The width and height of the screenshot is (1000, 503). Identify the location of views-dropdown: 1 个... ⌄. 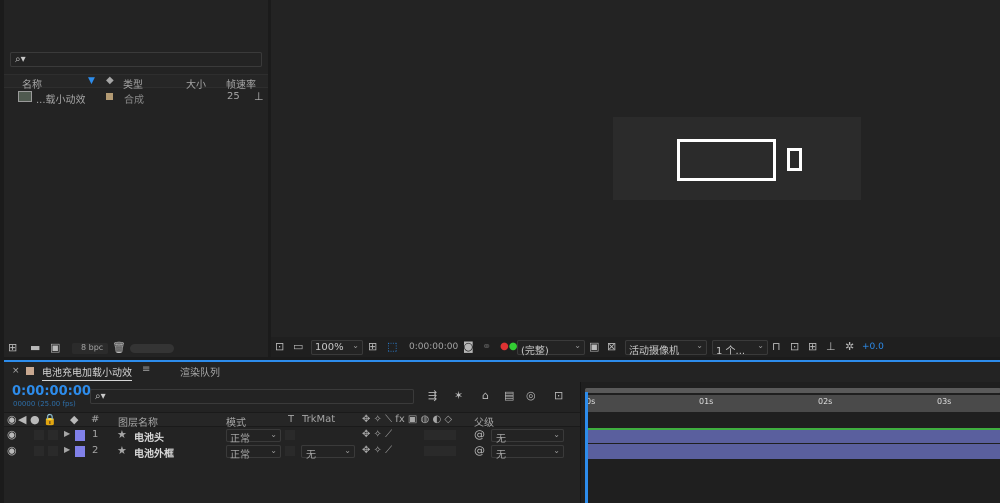
(740, 348).